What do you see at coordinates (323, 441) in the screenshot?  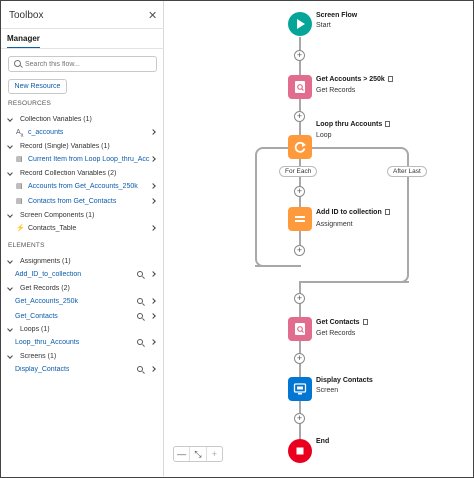 I see `end-title: End` at bounding box center [323, 441].